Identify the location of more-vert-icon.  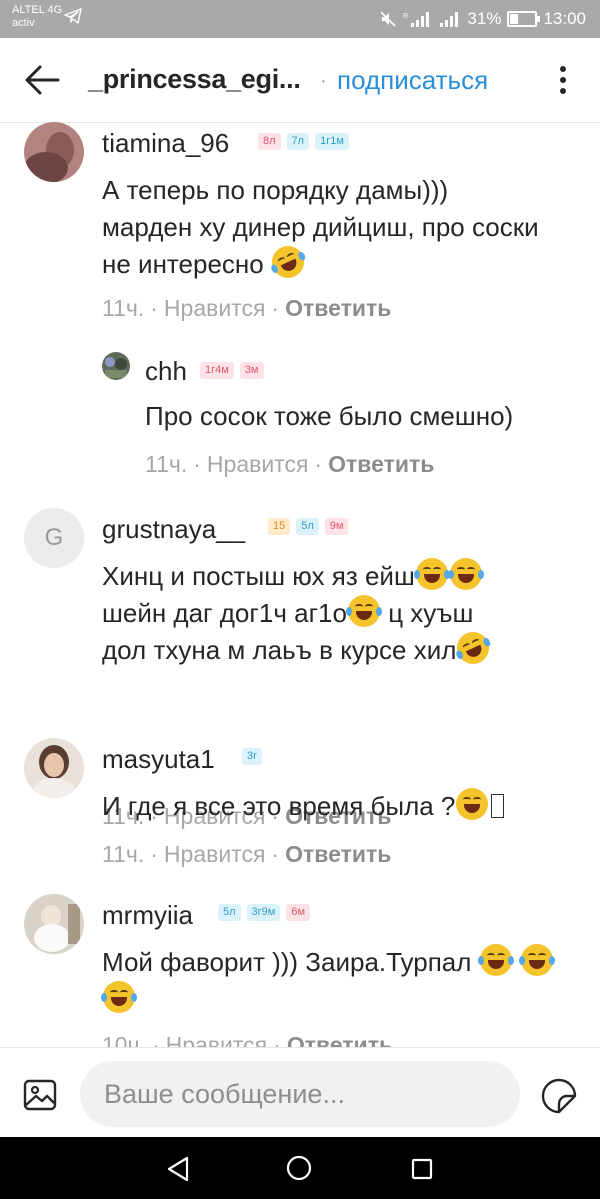
(563, 80).